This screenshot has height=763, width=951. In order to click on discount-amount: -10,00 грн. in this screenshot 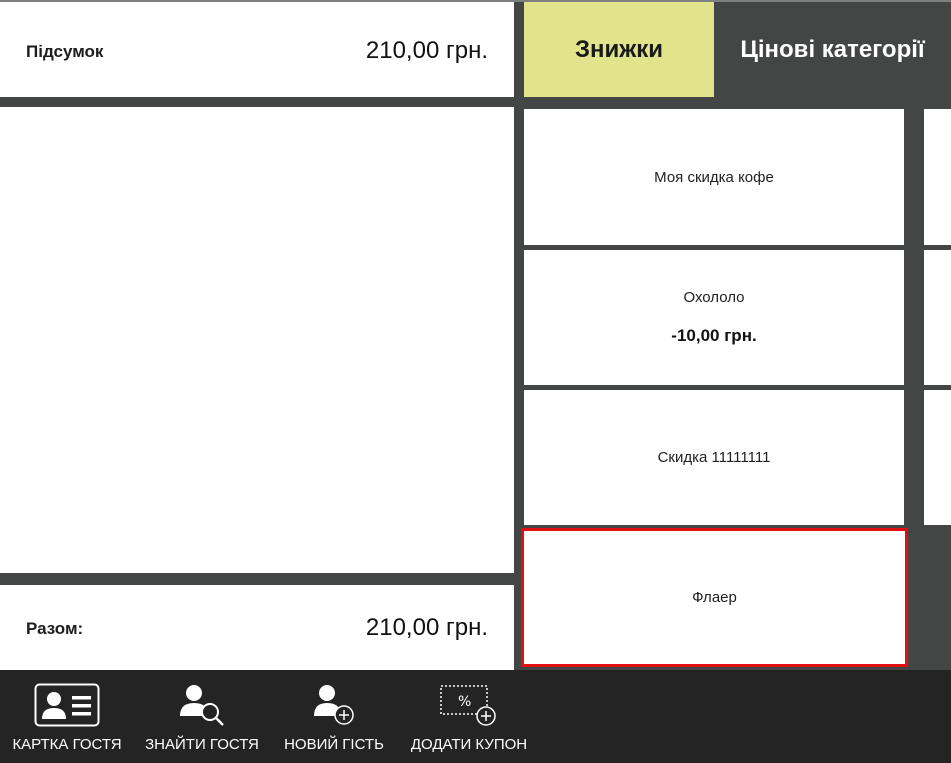, I will do `click(714, 335)`.